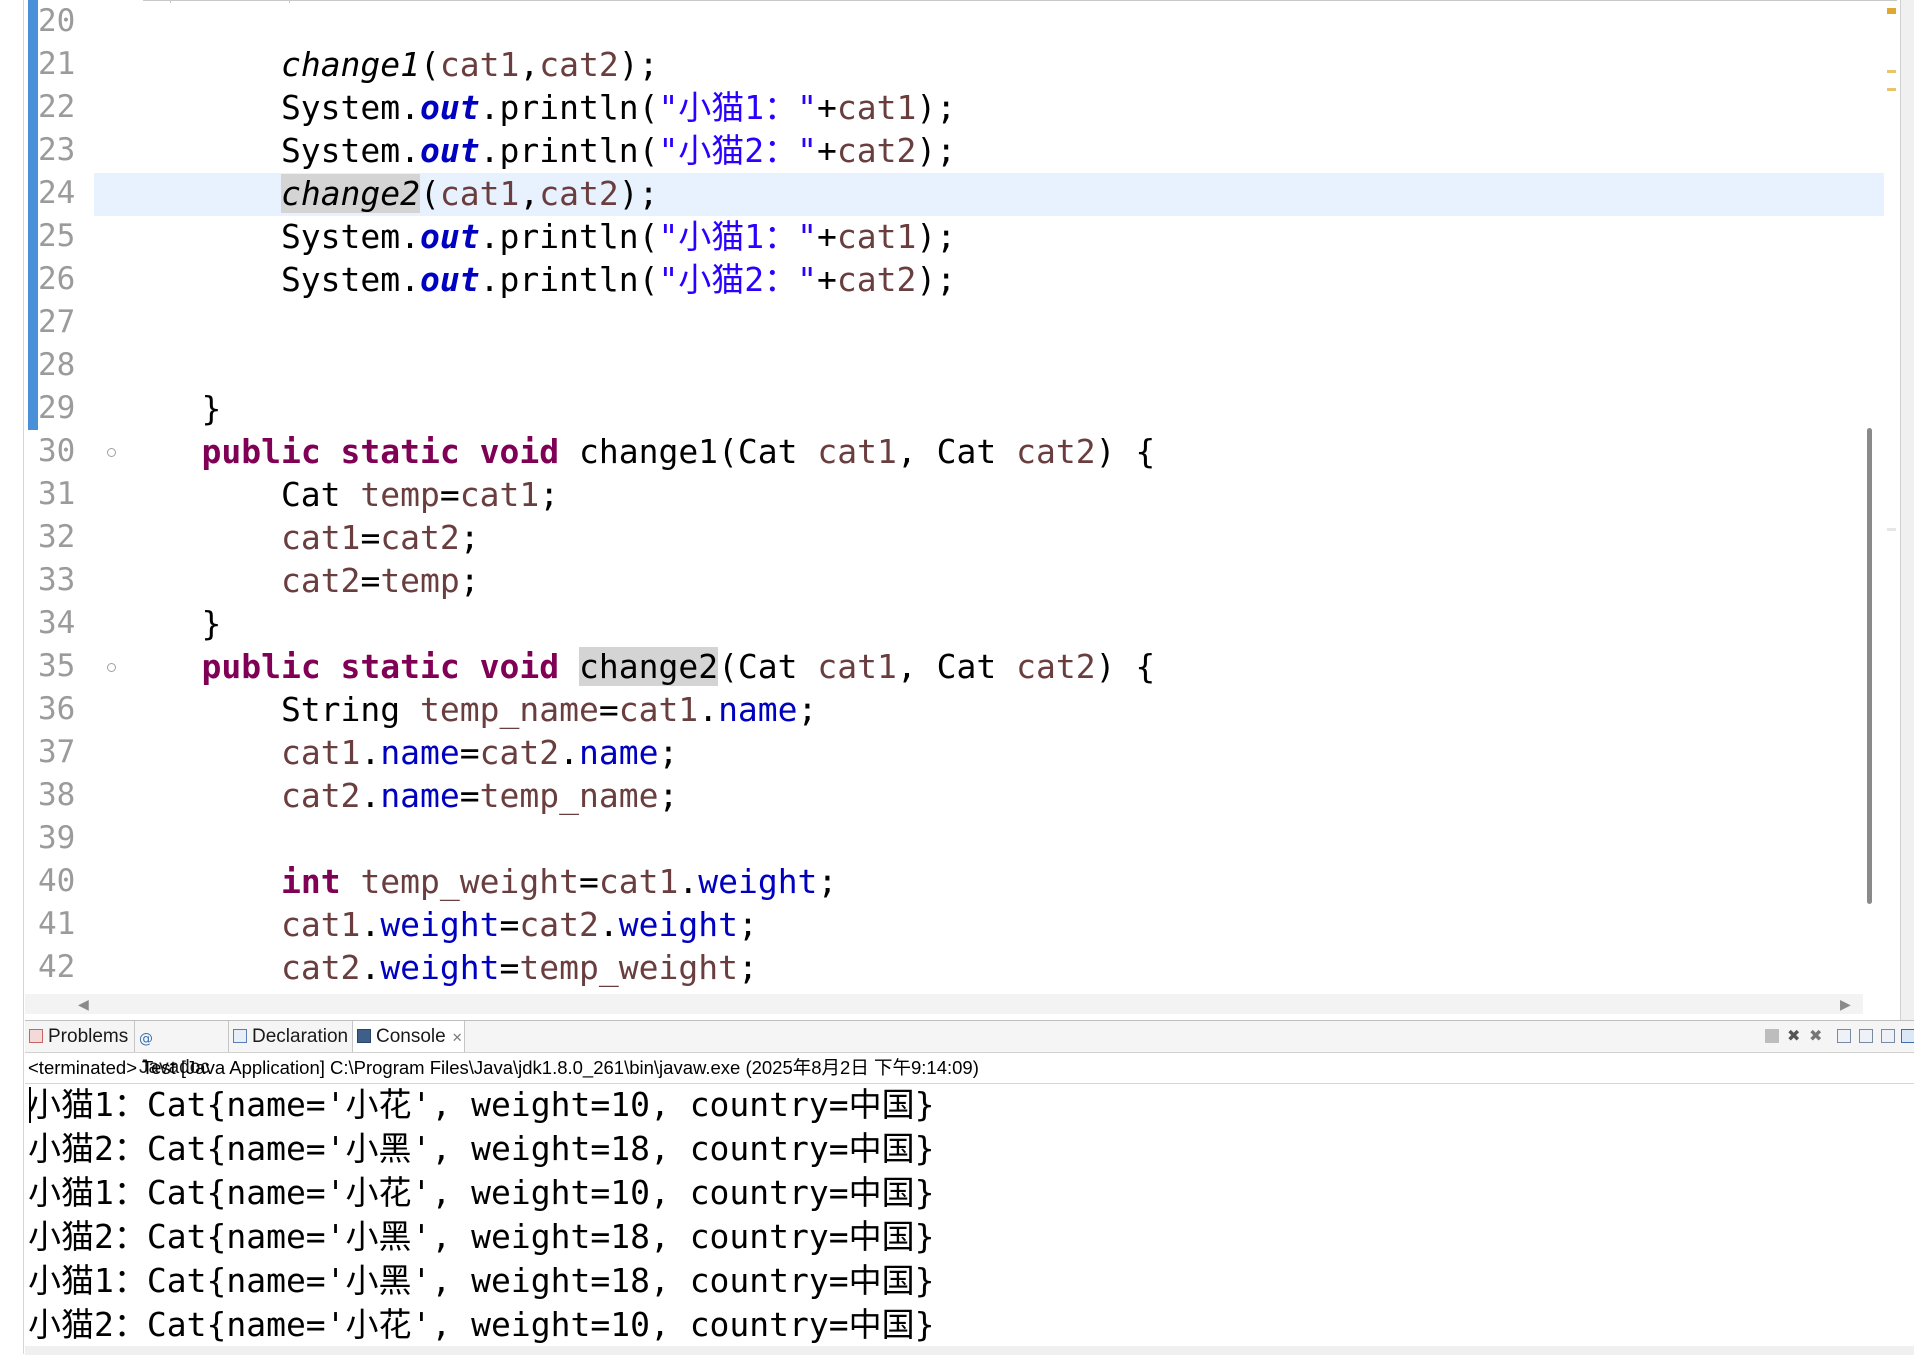  I want to click on editor-horizontal-scrollbar, so click(944, 1004).